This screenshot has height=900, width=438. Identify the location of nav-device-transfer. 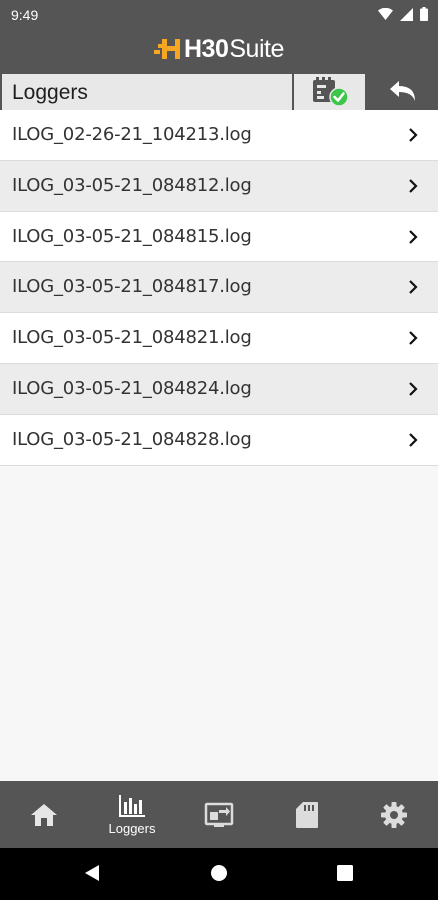
(219, 814).